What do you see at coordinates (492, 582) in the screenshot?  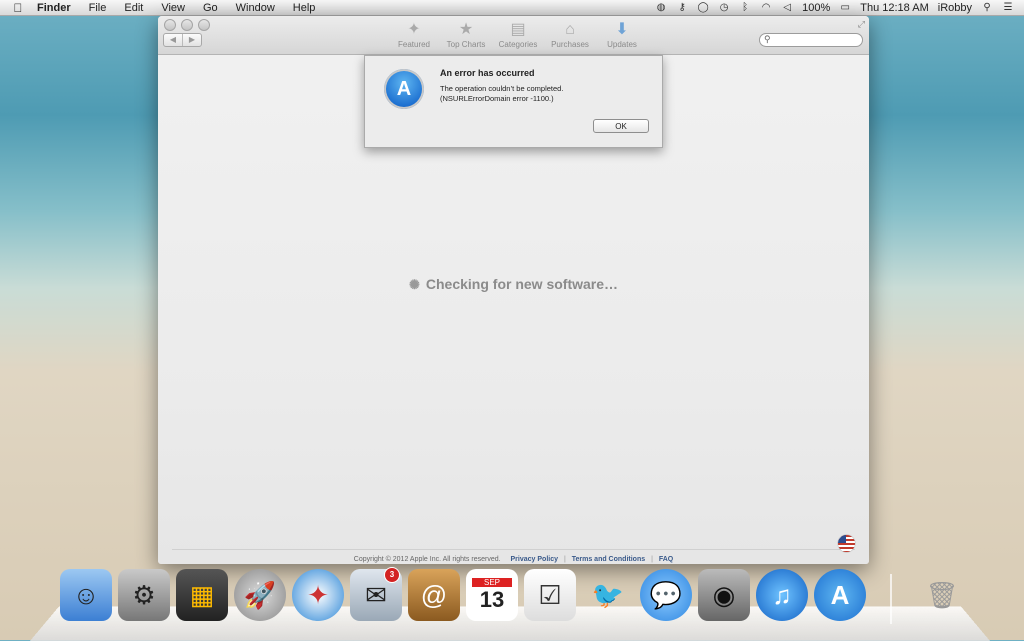 I see `calendar-month: SEP` at bounding box center [492, 582].